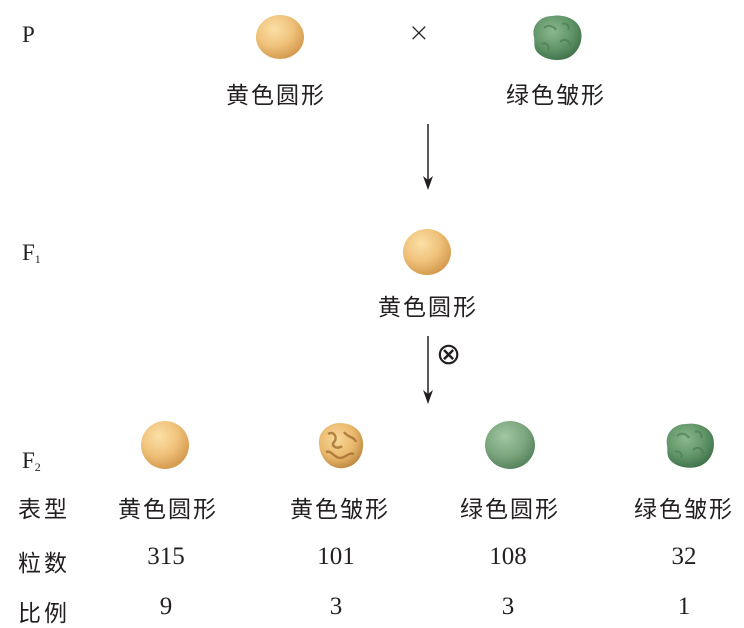  What do you see at coordinates (44, 614) in the screenshot?
I see `row-header-ratio: 比例` at bounding box center [44, 614].